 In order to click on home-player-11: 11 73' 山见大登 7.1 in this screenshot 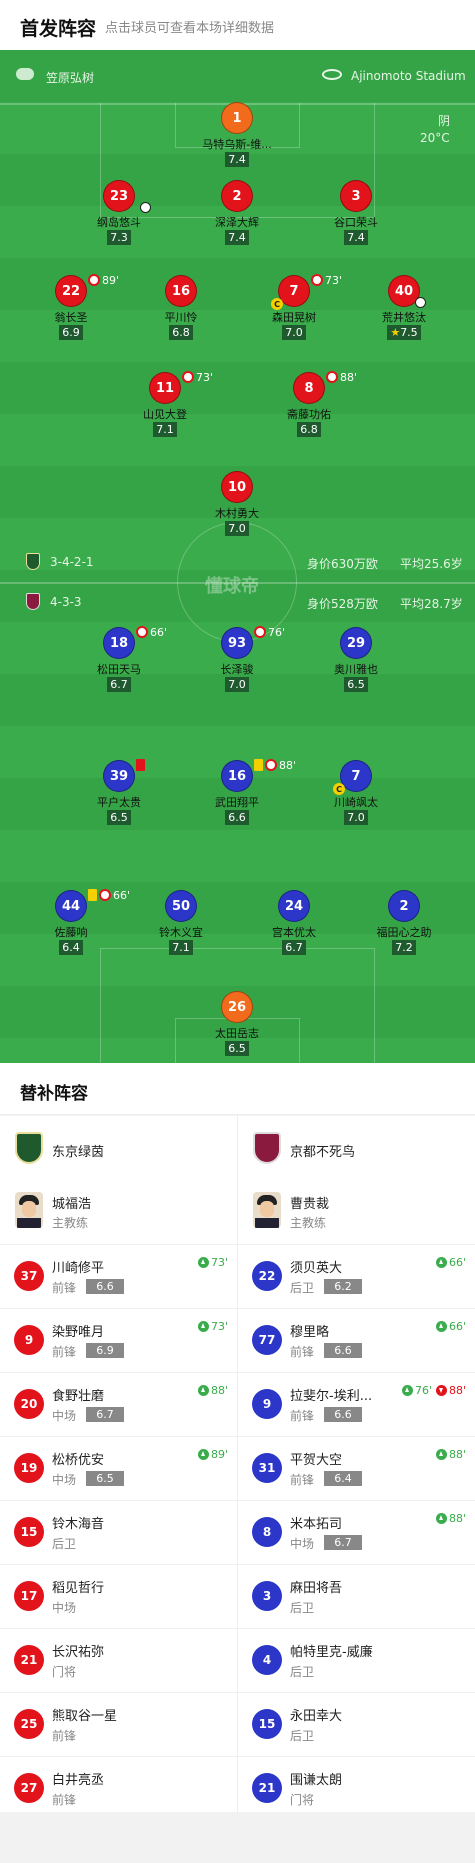, I will do `click(165, 406)`.